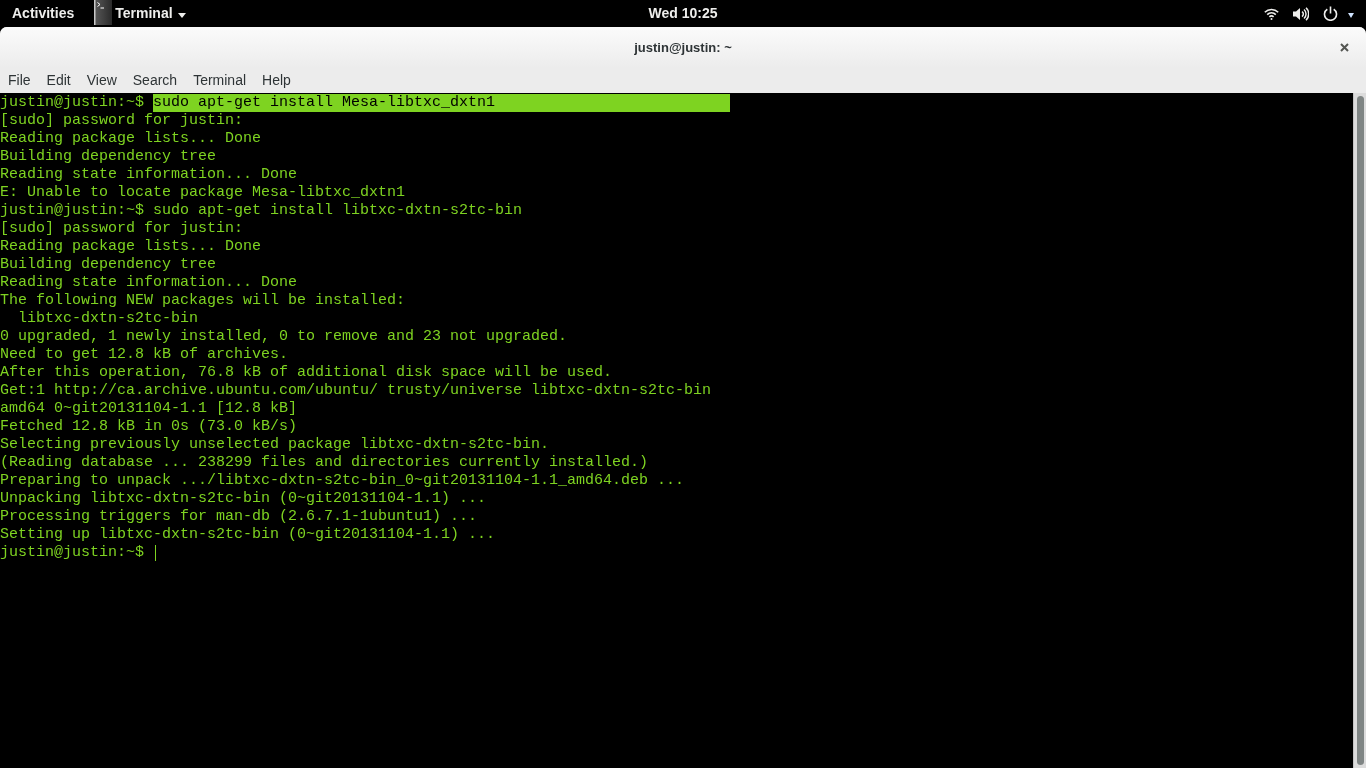 The image size is (1366, 768). I want to click on output-line: (Reading database ... 238299 files and directories currently installed.), so click(324, 463).